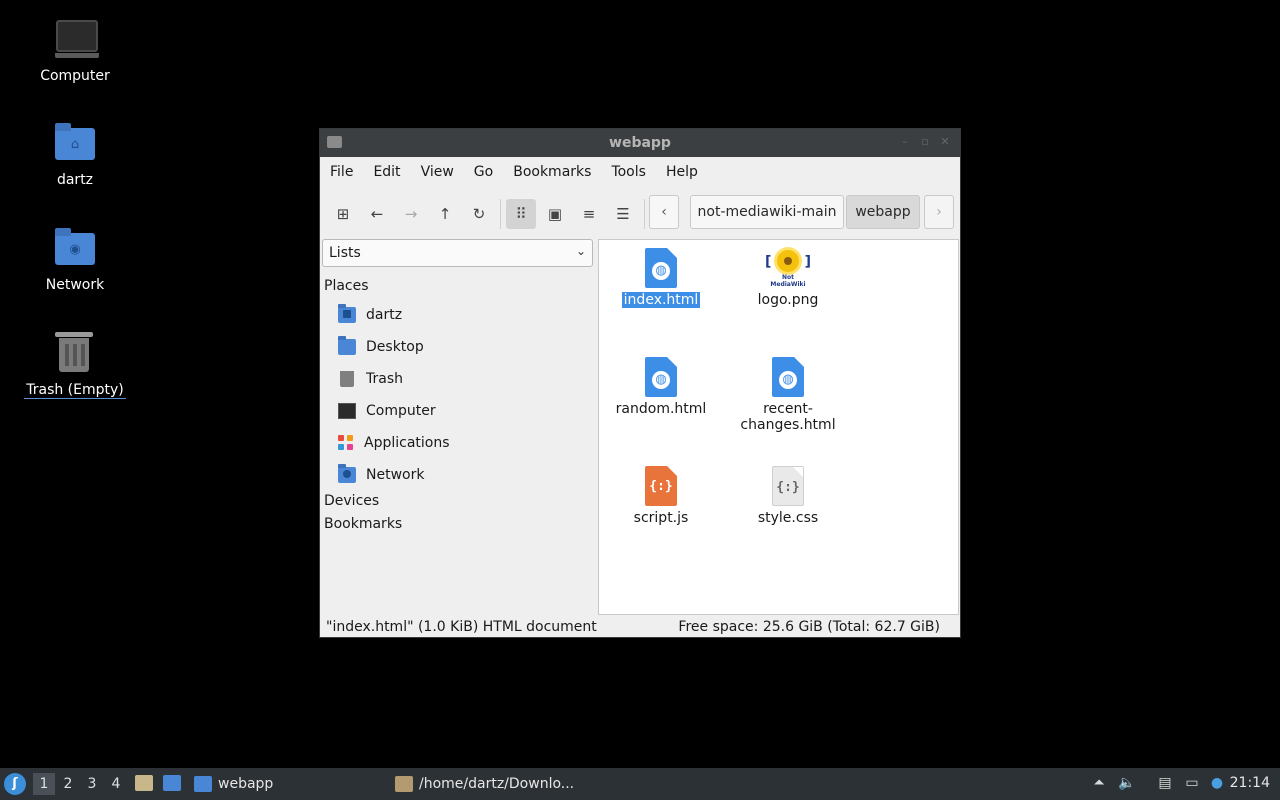 Image resolution: width=1280 pixels, height=800 pixels. I want to click on file-name: script.js, so click(661, 518).